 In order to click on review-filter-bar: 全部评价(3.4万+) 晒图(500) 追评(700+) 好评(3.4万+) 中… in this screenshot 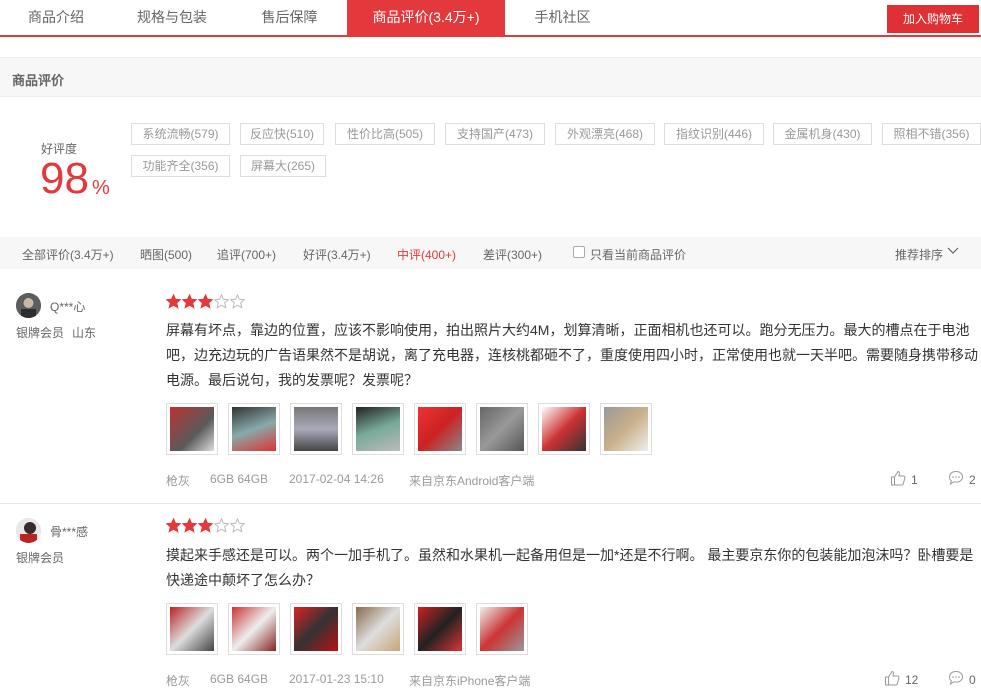, I will do `click(490, 253)`.